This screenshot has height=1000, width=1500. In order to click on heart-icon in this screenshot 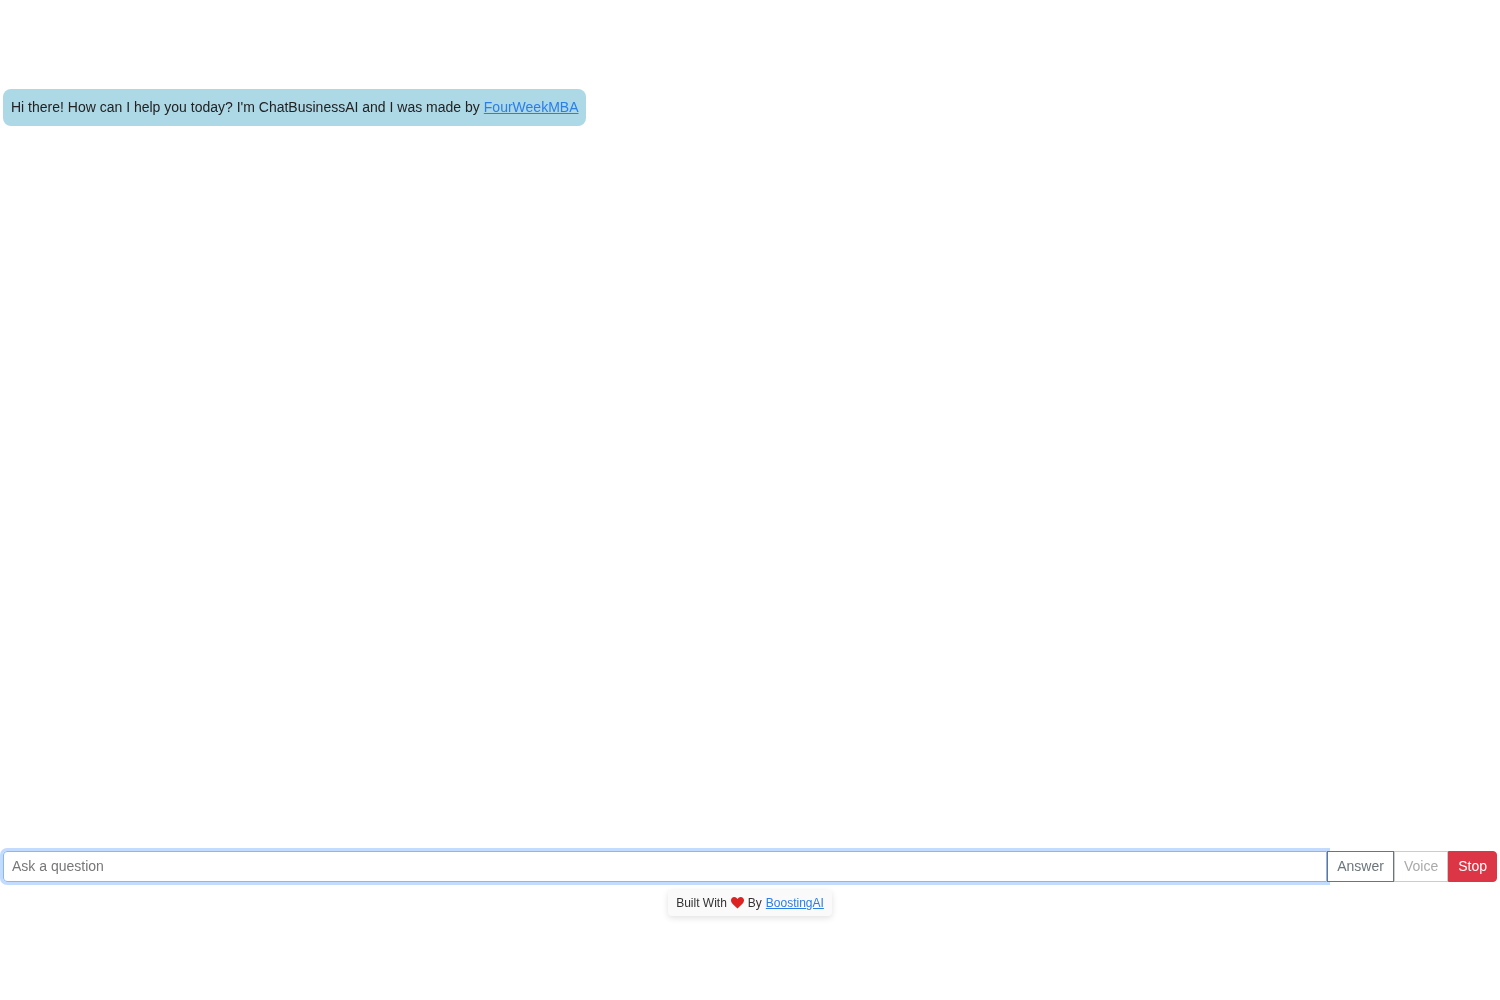, I will do `click(737, 903)`.